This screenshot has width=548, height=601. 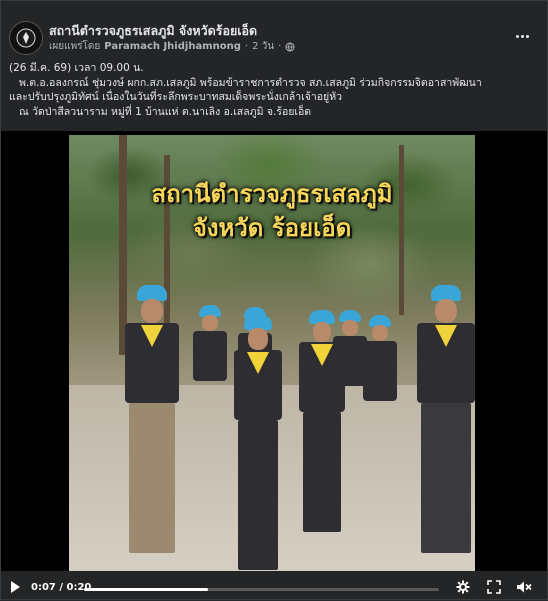 I want to click on video-time: 0:07 / 0:20, so click(x=61, y=587).